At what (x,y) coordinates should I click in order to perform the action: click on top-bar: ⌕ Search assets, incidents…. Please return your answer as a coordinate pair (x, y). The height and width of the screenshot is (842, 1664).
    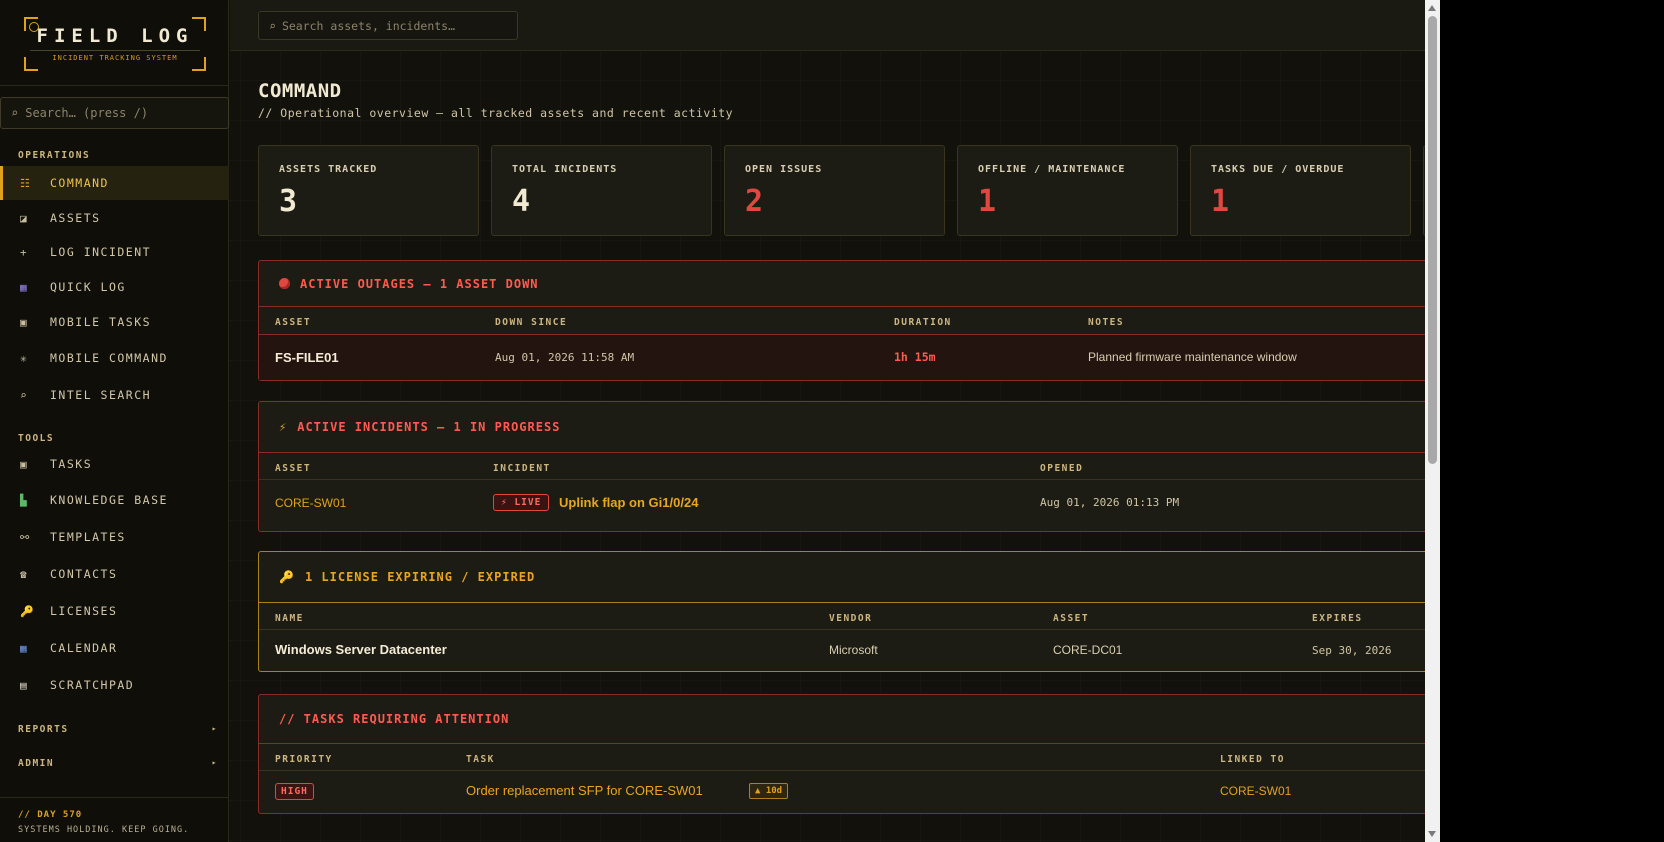
    Looking at the image, I should click on (835, 25).